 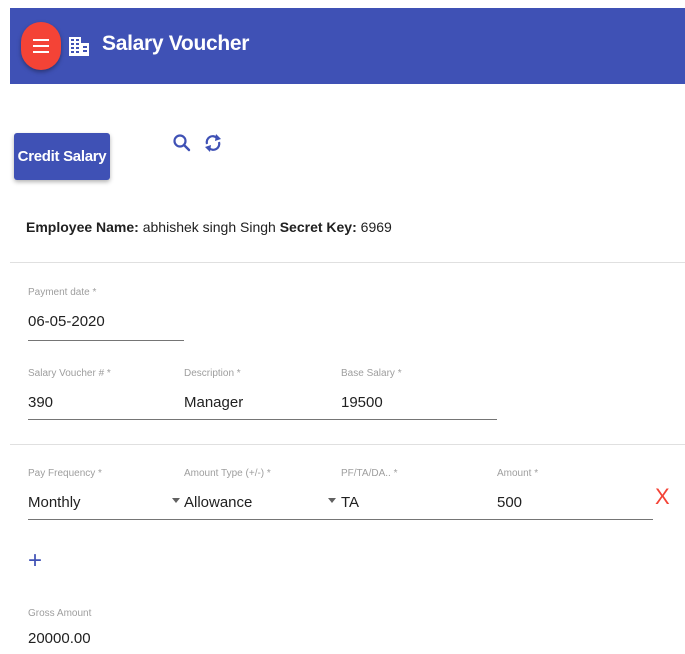 What do you see at coordinates (54, 502) in the screenshot?
I see `pay-frequency-value: Monthly` at bounding box center [54, 502].